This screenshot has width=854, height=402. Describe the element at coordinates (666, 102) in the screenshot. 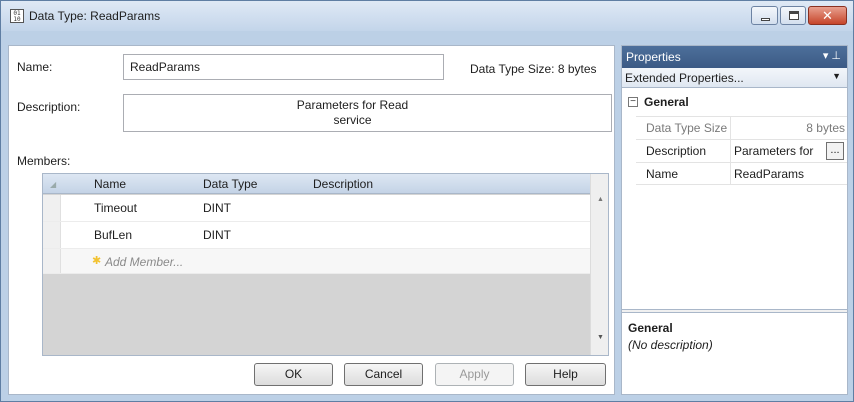

I see `category-label: General` at that location.